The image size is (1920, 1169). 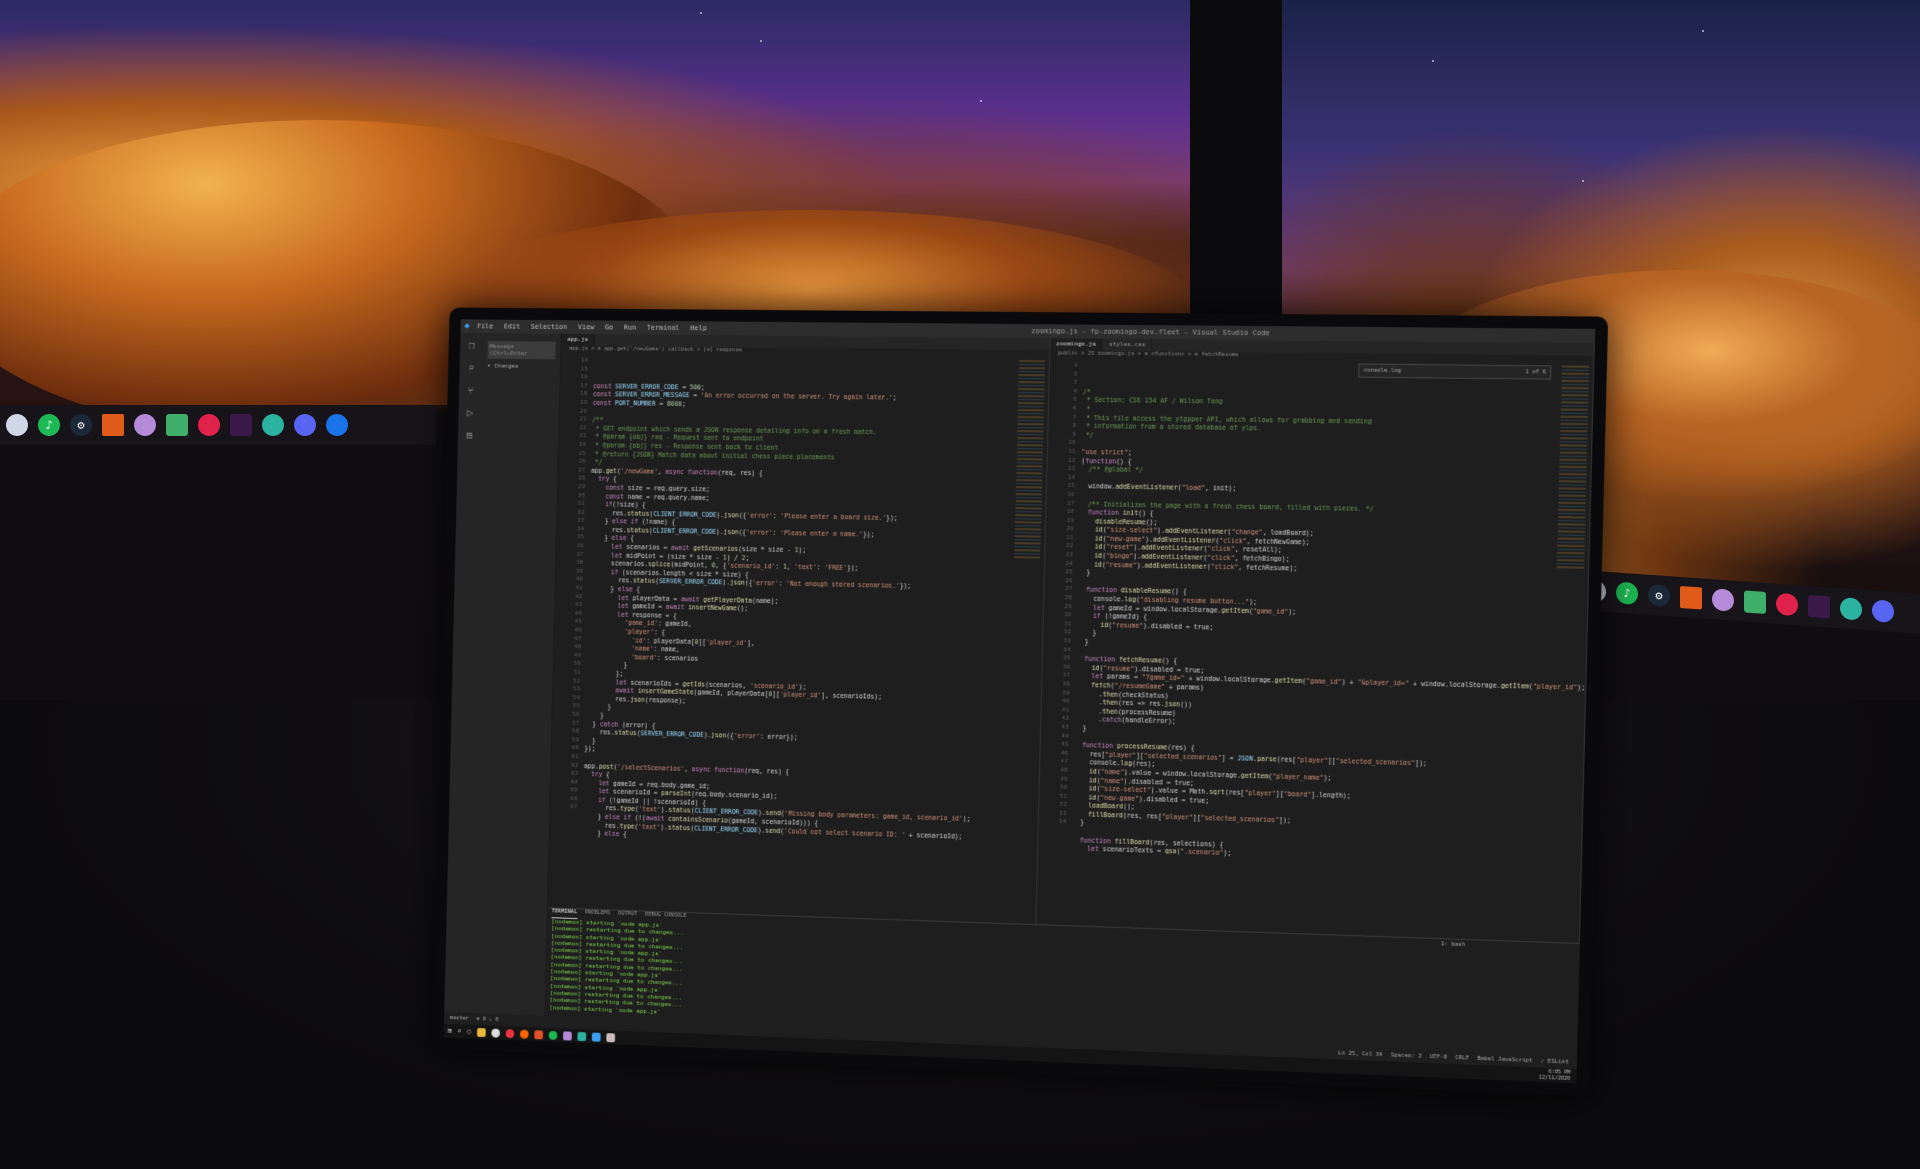 I want to click on tab-output: OUTPUT, so click(x=627, y=916).